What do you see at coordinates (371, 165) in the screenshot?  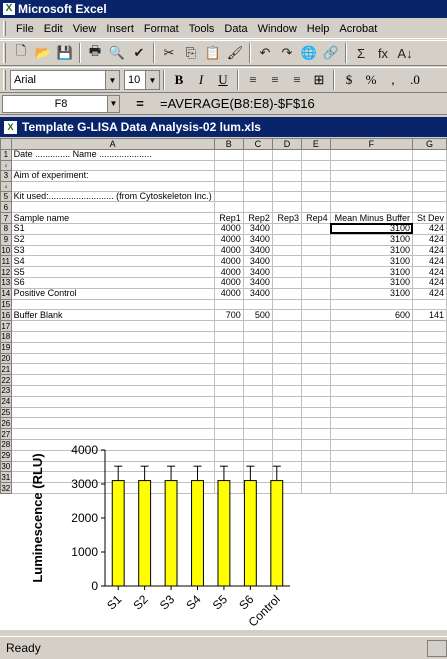 I see `cell-f2` at bounding box center [371, 165].